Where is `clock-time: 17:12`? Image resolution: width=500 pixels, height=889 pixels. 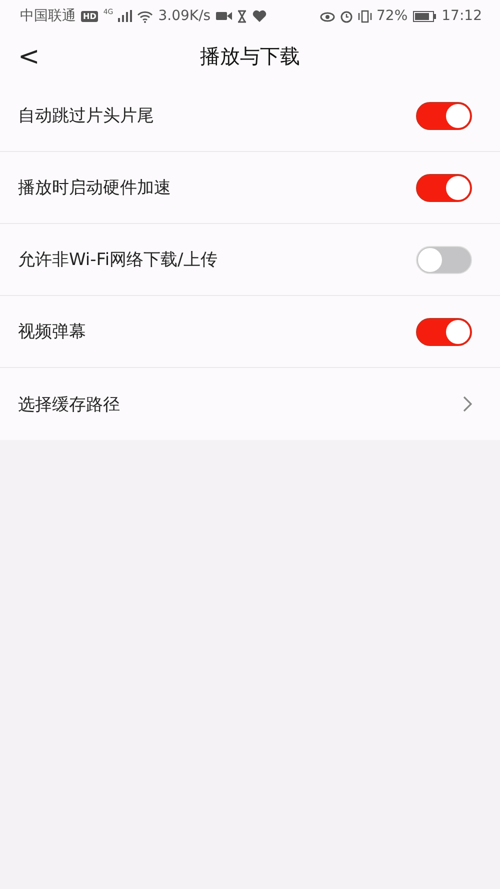 clock-time: 17:12 is located at coordinates (462, 16).